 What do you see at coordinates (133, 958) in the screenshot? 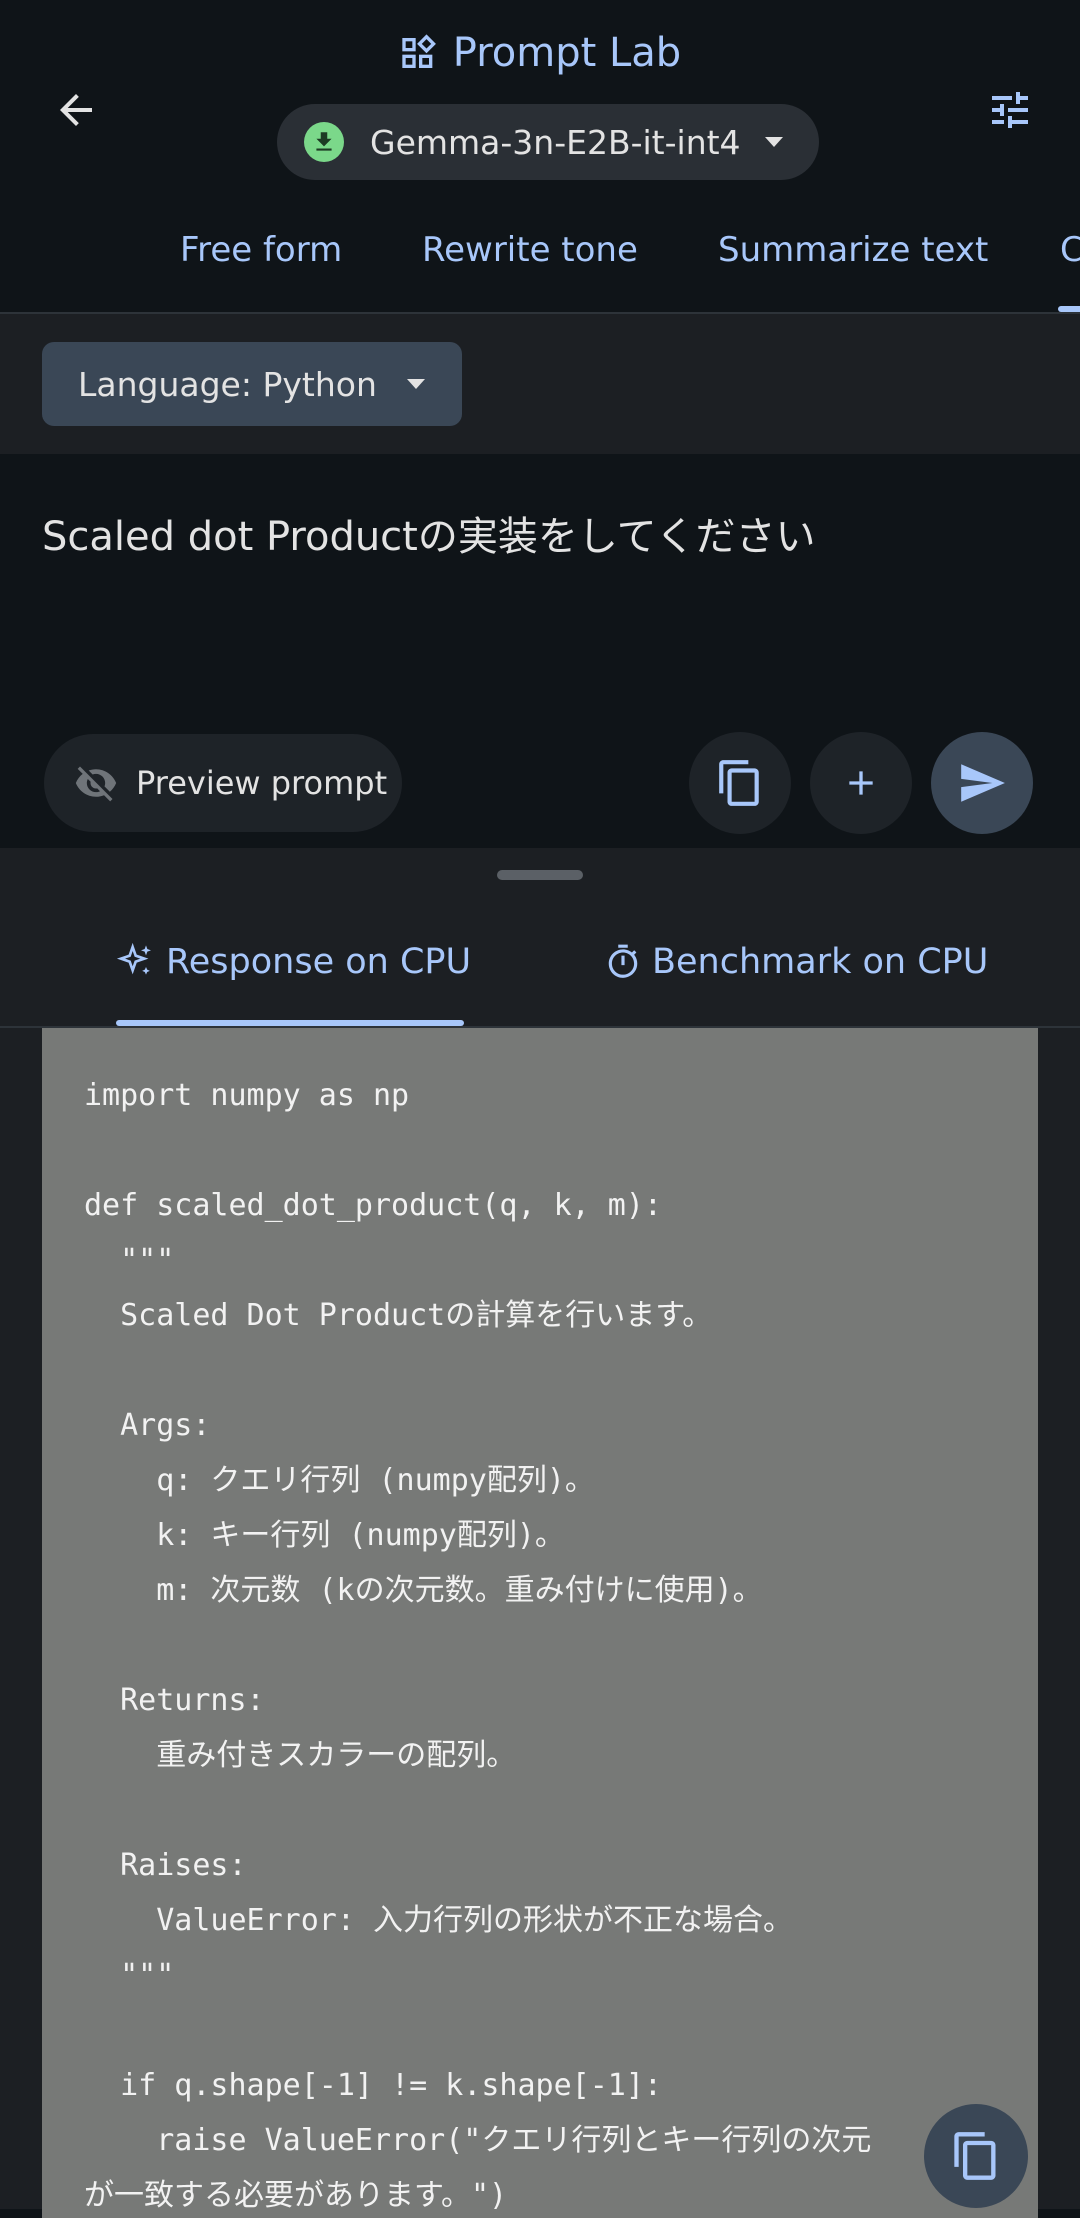
I see `sparkle-icon` at bounding box center [133, 958].